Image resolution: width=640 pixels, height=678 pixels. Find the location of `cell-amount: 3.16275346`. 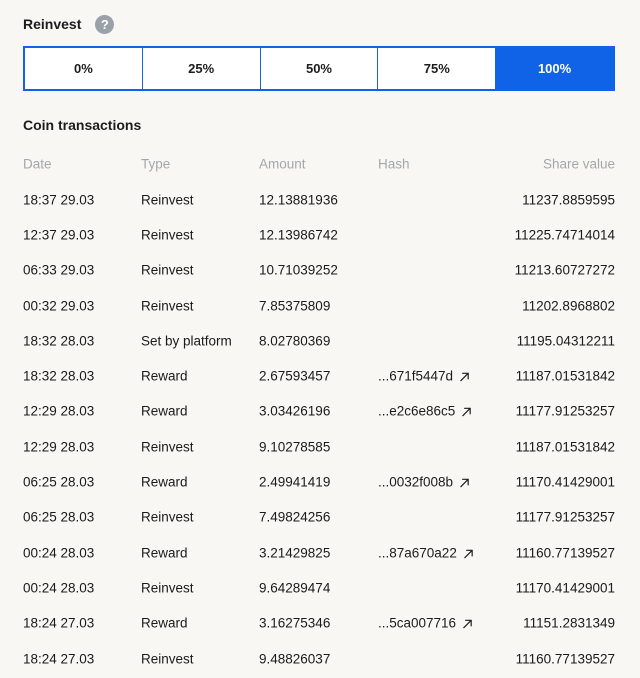

cell-amount: 3.16275346 is located at coordinates (295, 623).